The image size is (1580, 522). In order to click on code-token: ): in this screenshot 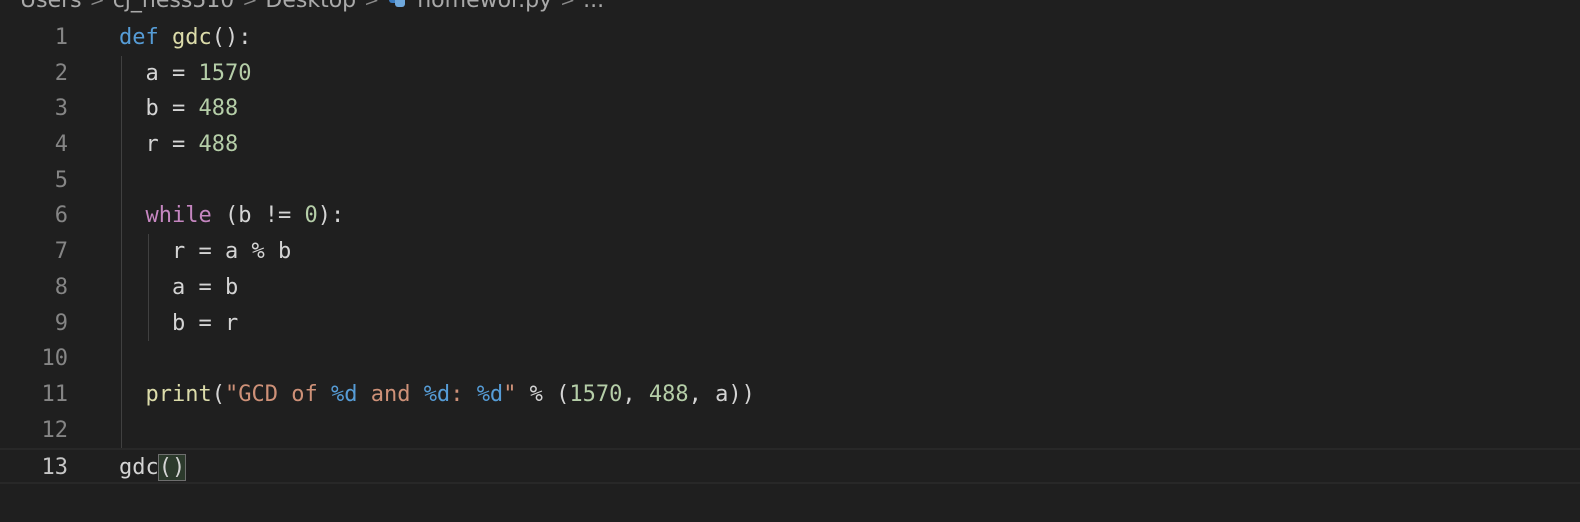, I will do `click(331, 216)`.